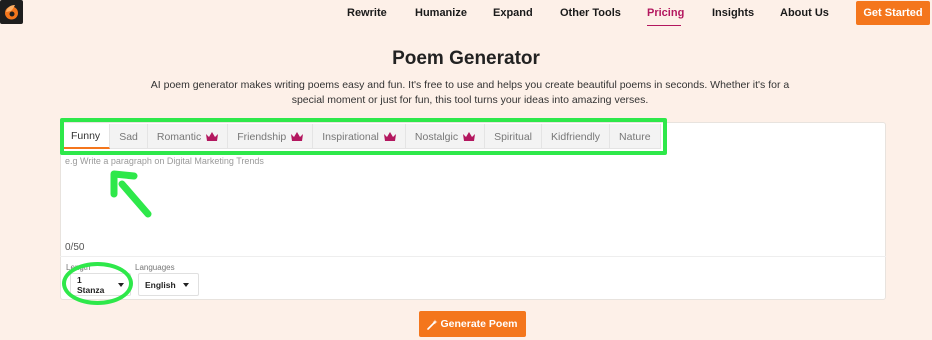 This screenshot has width=932, height=340. I want to click on length-select: 1 Stanza, so click(100, 284).